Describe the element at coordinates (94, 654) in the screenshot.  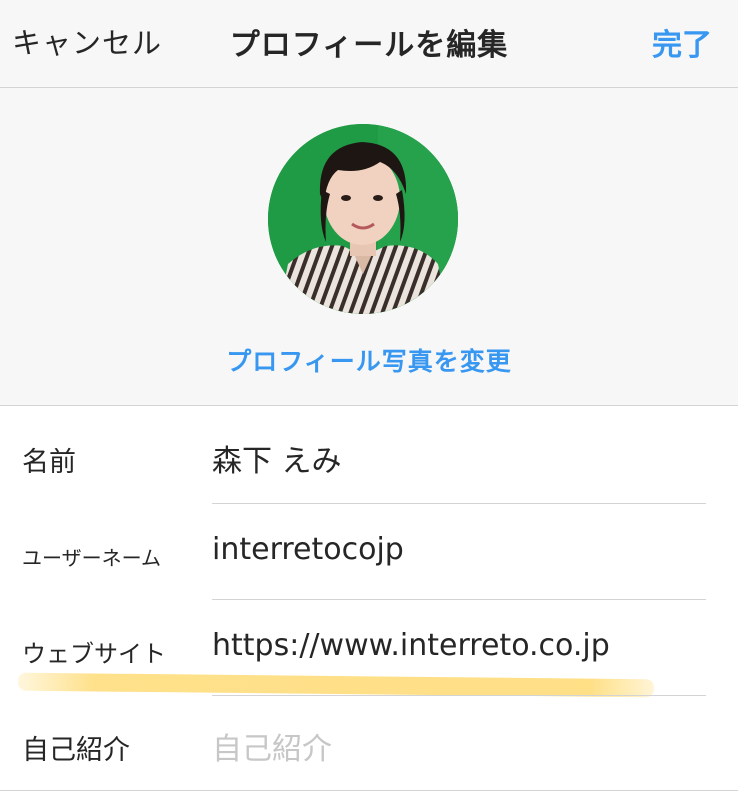
I see `website-label: ウェブサイト` at that location.